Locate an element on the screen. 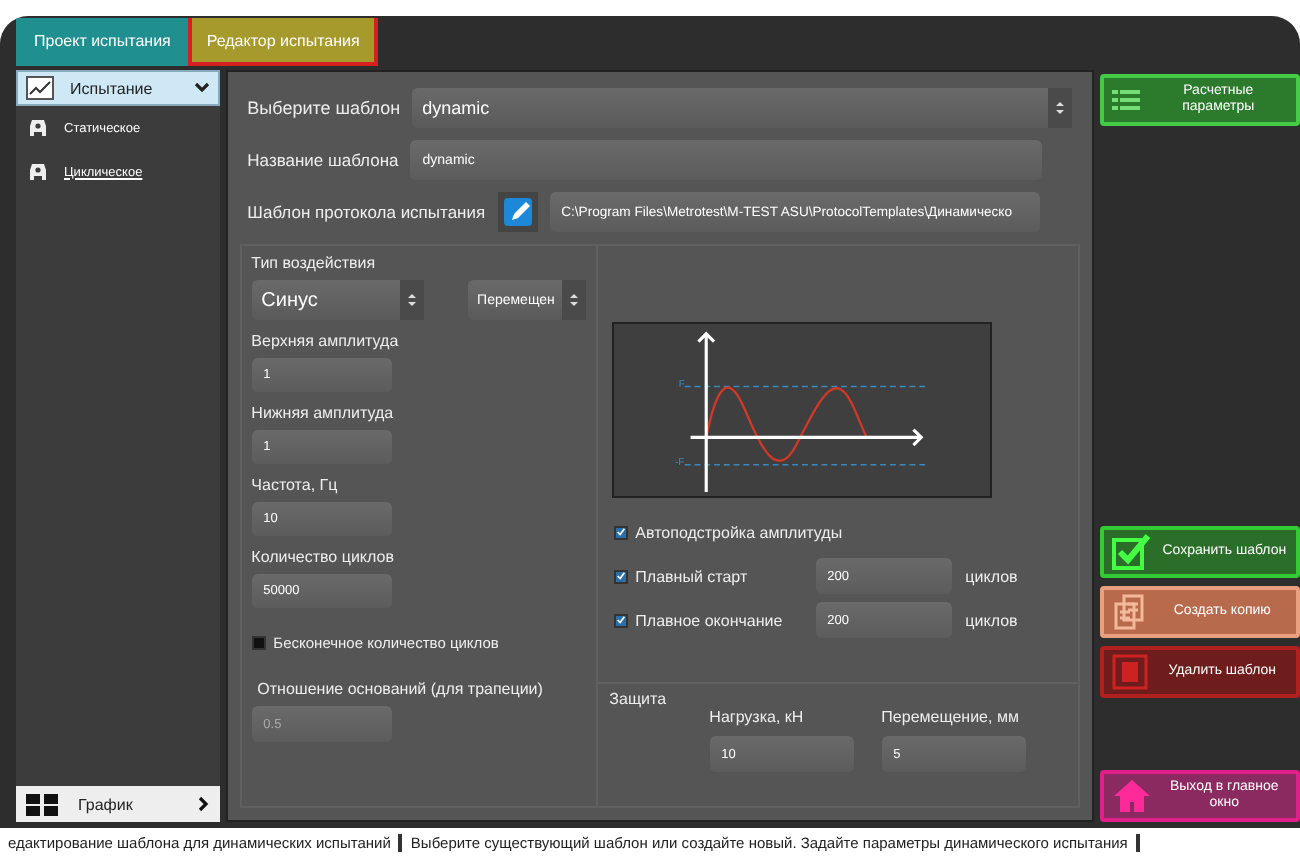 Image resolution: width=1300 pixels, height=856 pixels. field-label: Отношение оснований (для трапеции) is located at coordinates (400, 689).